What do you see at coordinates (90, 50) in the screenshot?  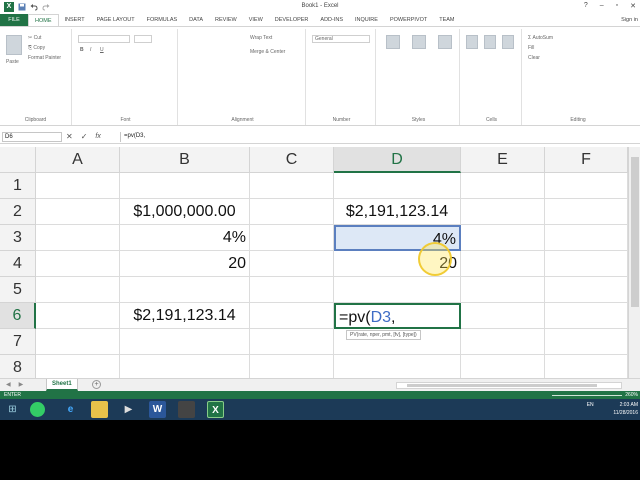 I see `italic-button: I` at bounding box center [90, 50].